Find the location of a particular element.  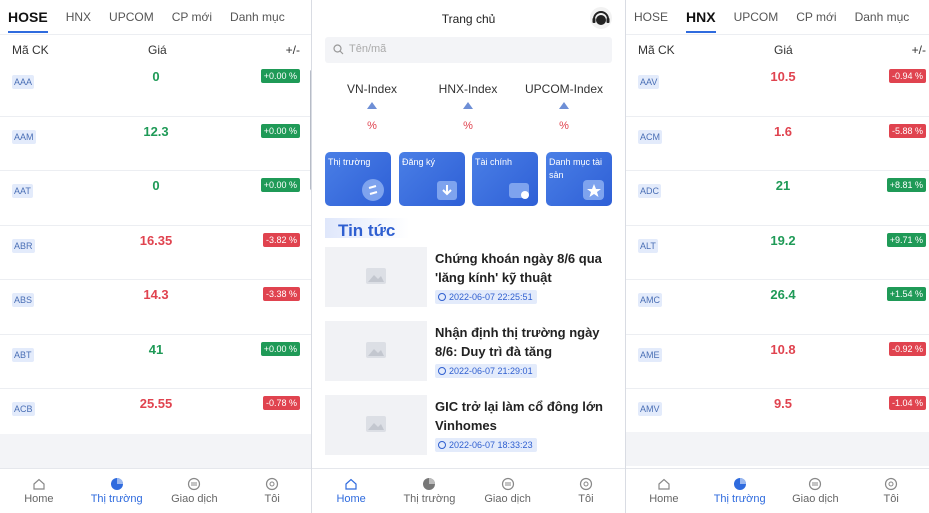

stock-code: ALT is located at coordinates (648, 245).